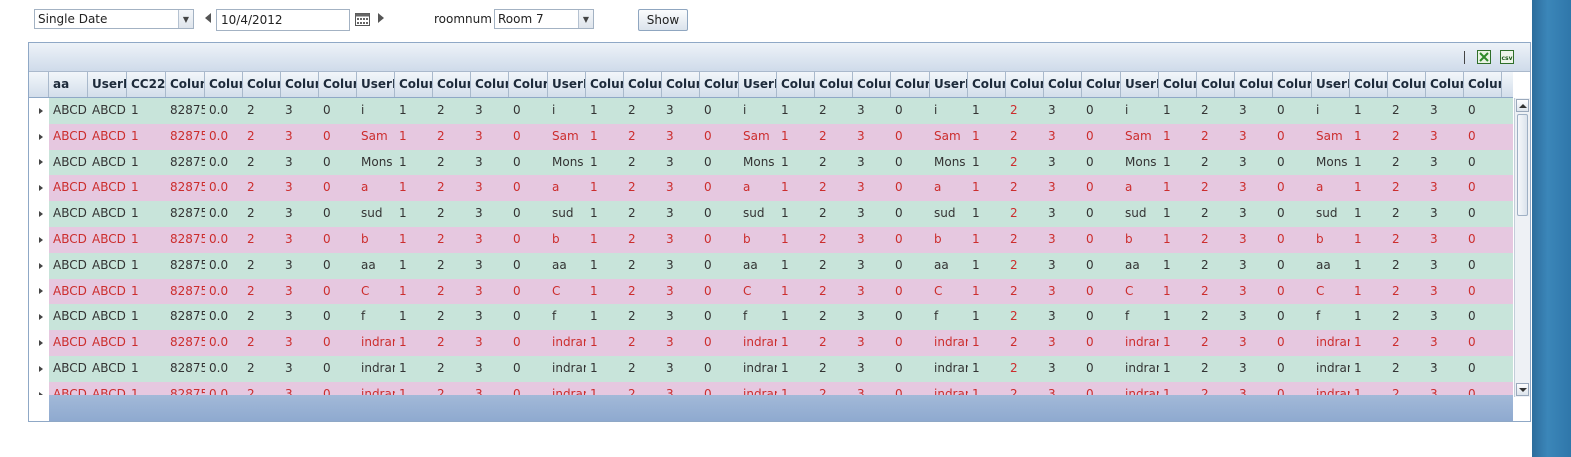  Describe the element at coordinates (114, 19) in the screenshot. I see `date-mode-select: Single Date ▼` at that location.